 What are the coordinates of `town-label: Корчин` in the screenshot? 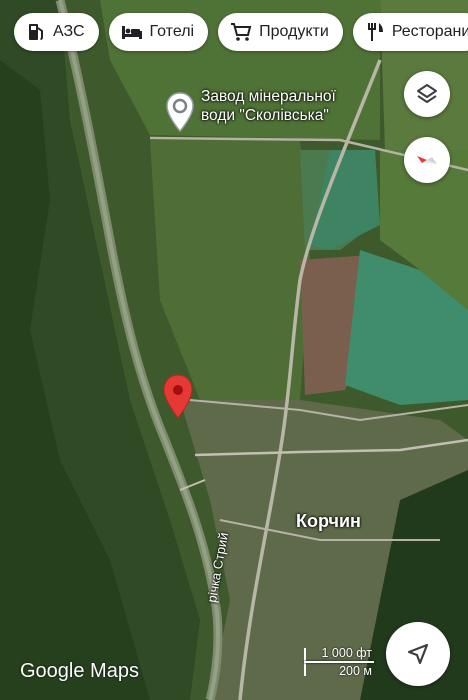 It's located at (328, 521).